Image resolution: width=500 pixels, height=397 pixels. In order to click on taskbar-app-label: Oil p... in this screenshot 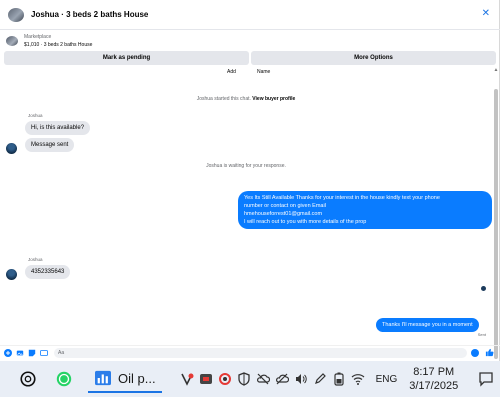, I will do `click(137, 378)`.